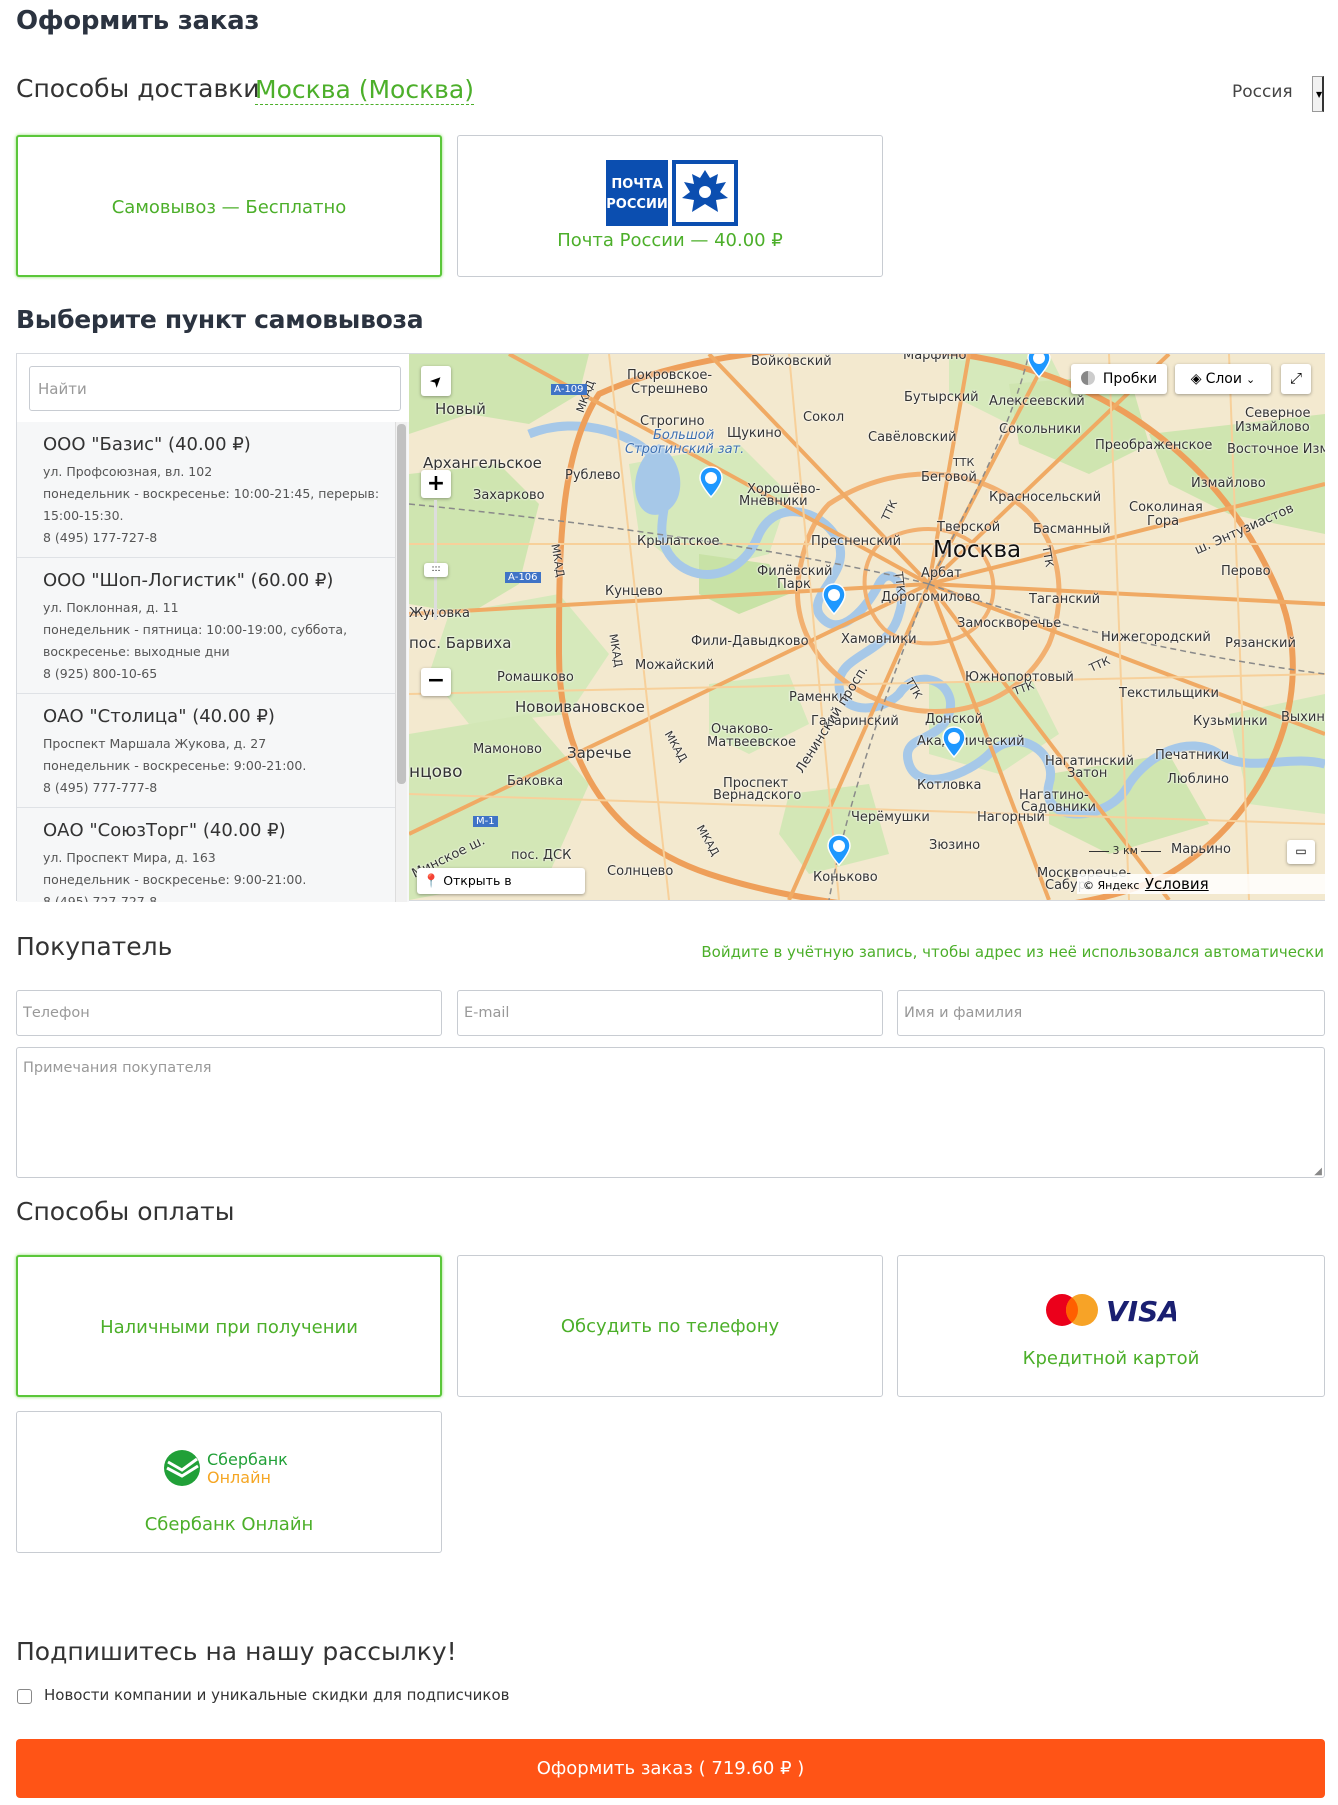 This screenshot has width=1338, height=1805. I want to click on map-label: нцово, so click(436, 772).